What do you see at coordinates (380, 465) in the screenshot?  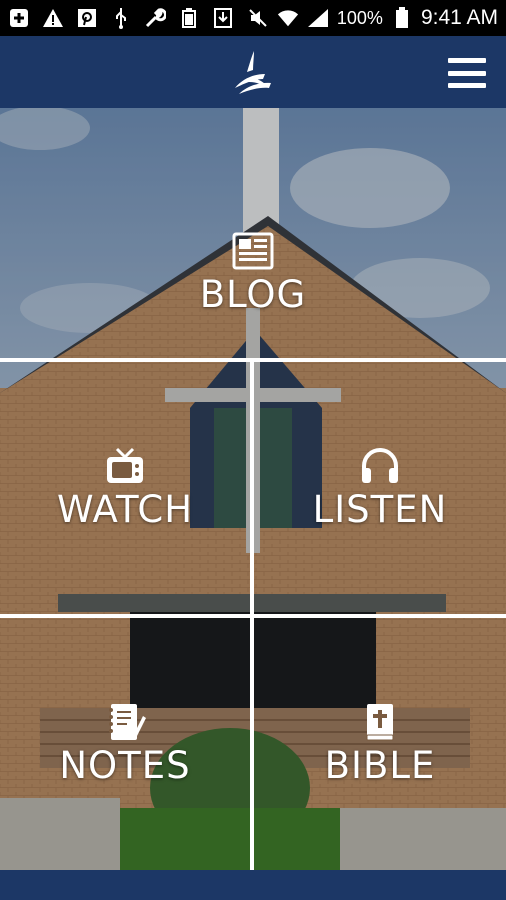 I see `headphones-icon` at bounding box center [380, 465].